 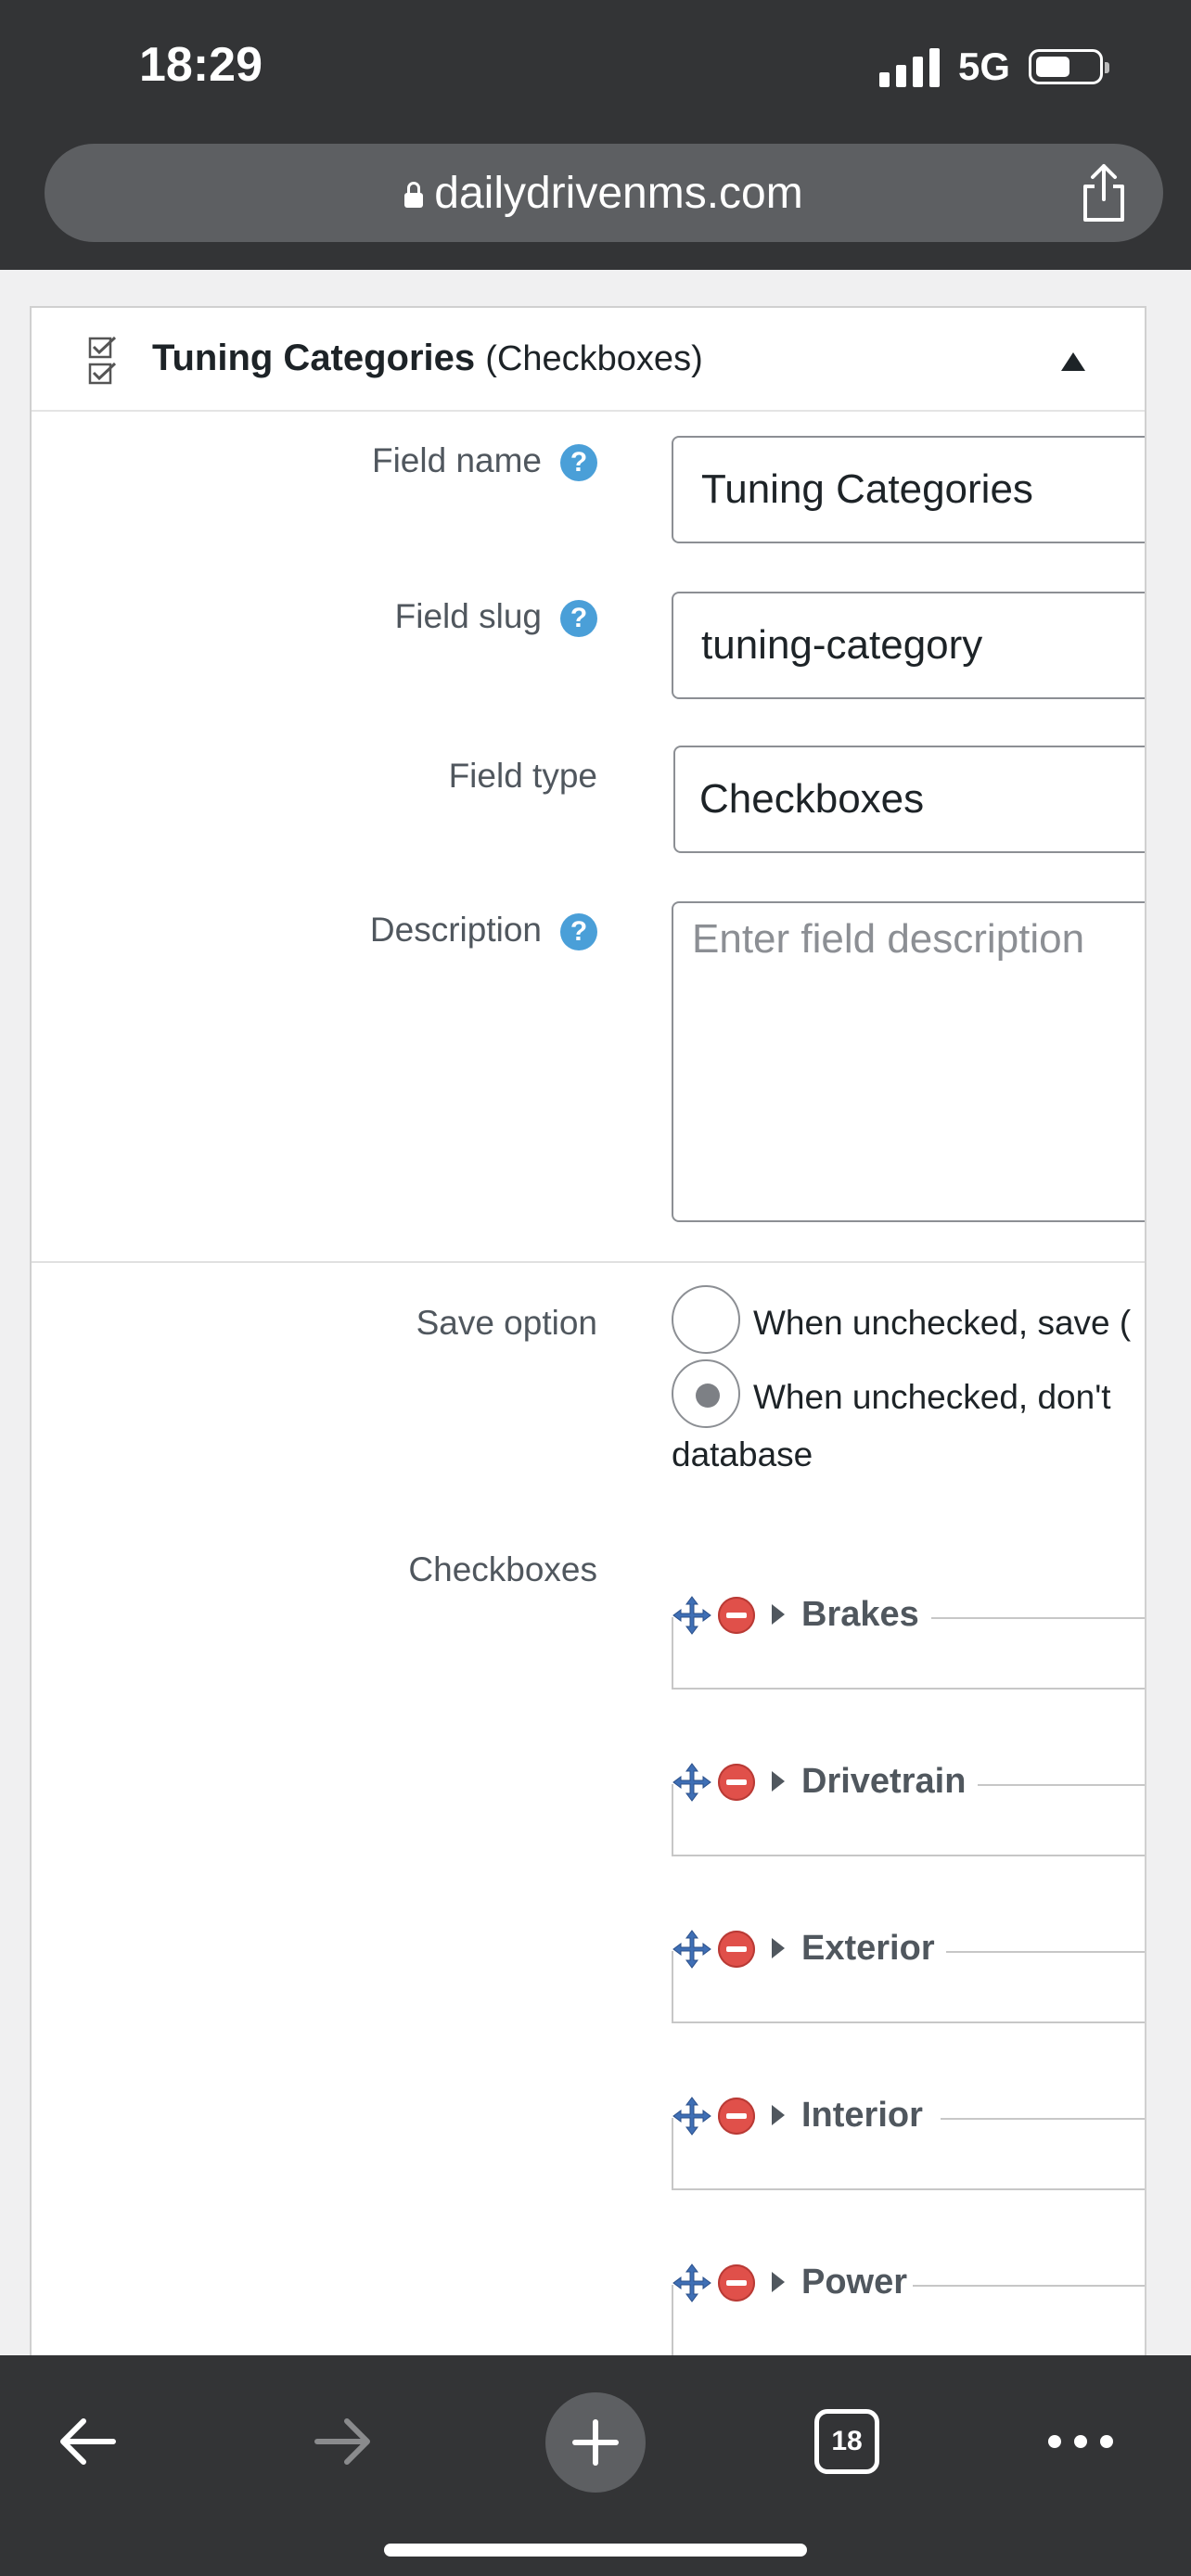 What do you see at coordinates (864, 2116) in the screenshot?
I see `checkbox-option-title: Interior` at bounding box center [864, 2116].